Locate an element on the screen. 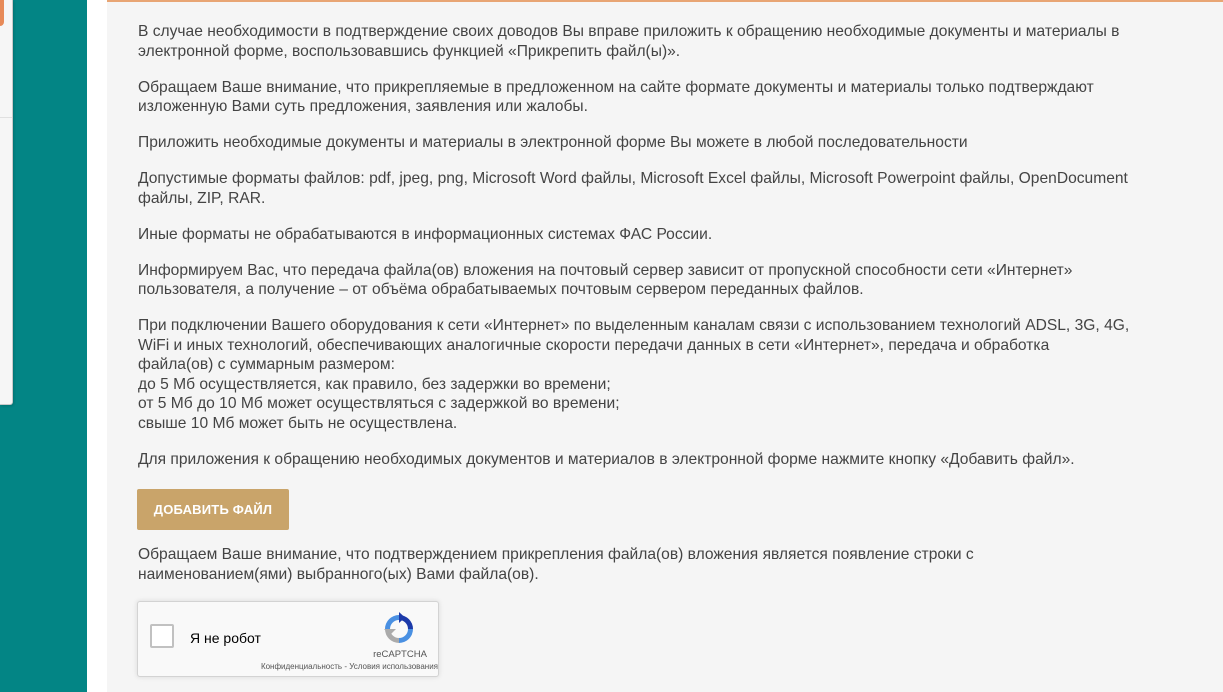 The height and width of the screenshot is (692, 1223). add-file-button: ДОБАВИТЬ ФАЙЛ is located at coordinates (213, 509).